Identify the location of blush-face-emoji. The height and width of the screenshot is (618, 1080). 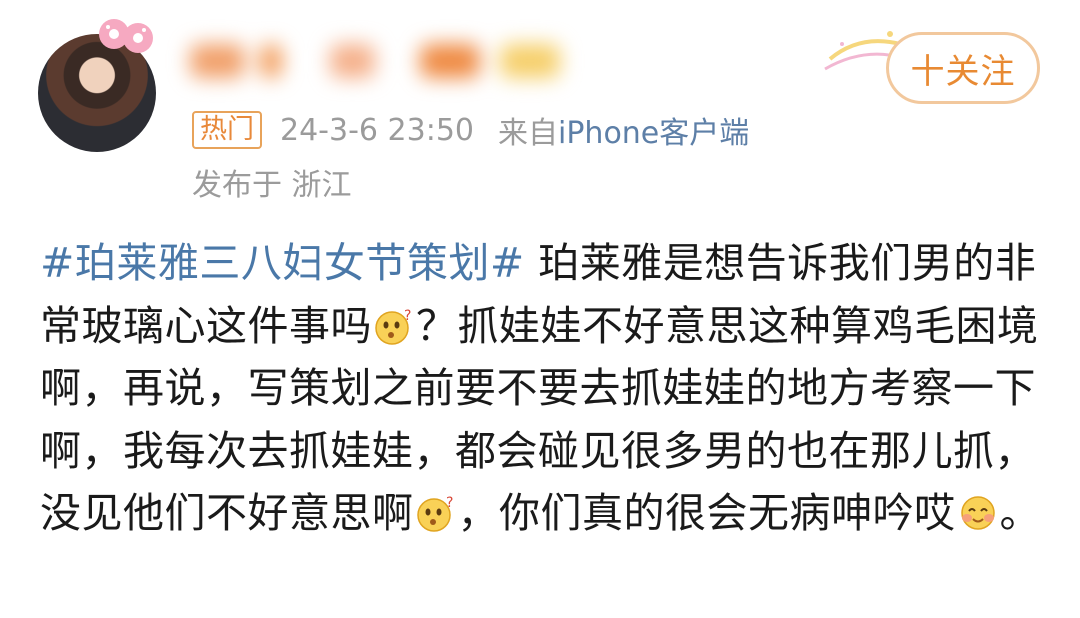
(977, 513).